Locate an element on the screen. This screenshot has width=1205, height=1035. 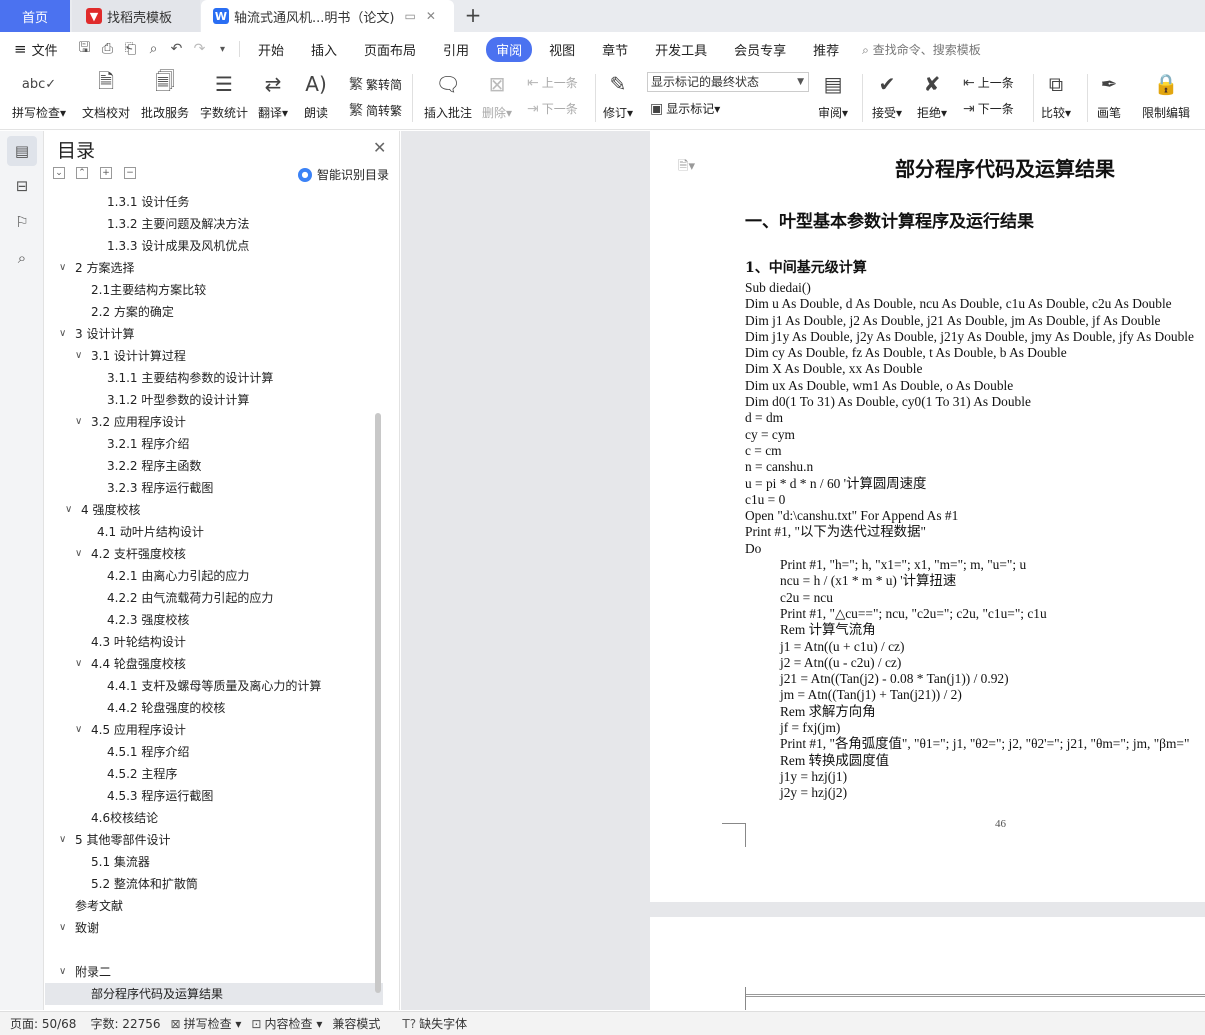
review-pane-button: ▤ 审阅▾ is located at coordinates (833, 93).